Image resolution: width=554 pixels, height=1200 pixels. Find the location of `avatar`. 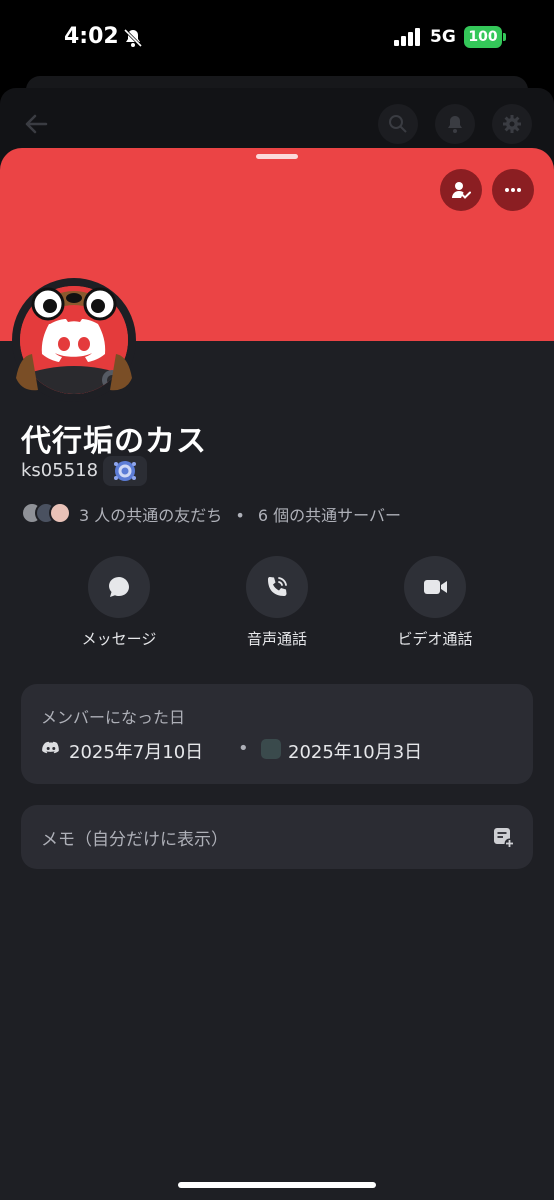

avatar is located at coordinates (74, 340).